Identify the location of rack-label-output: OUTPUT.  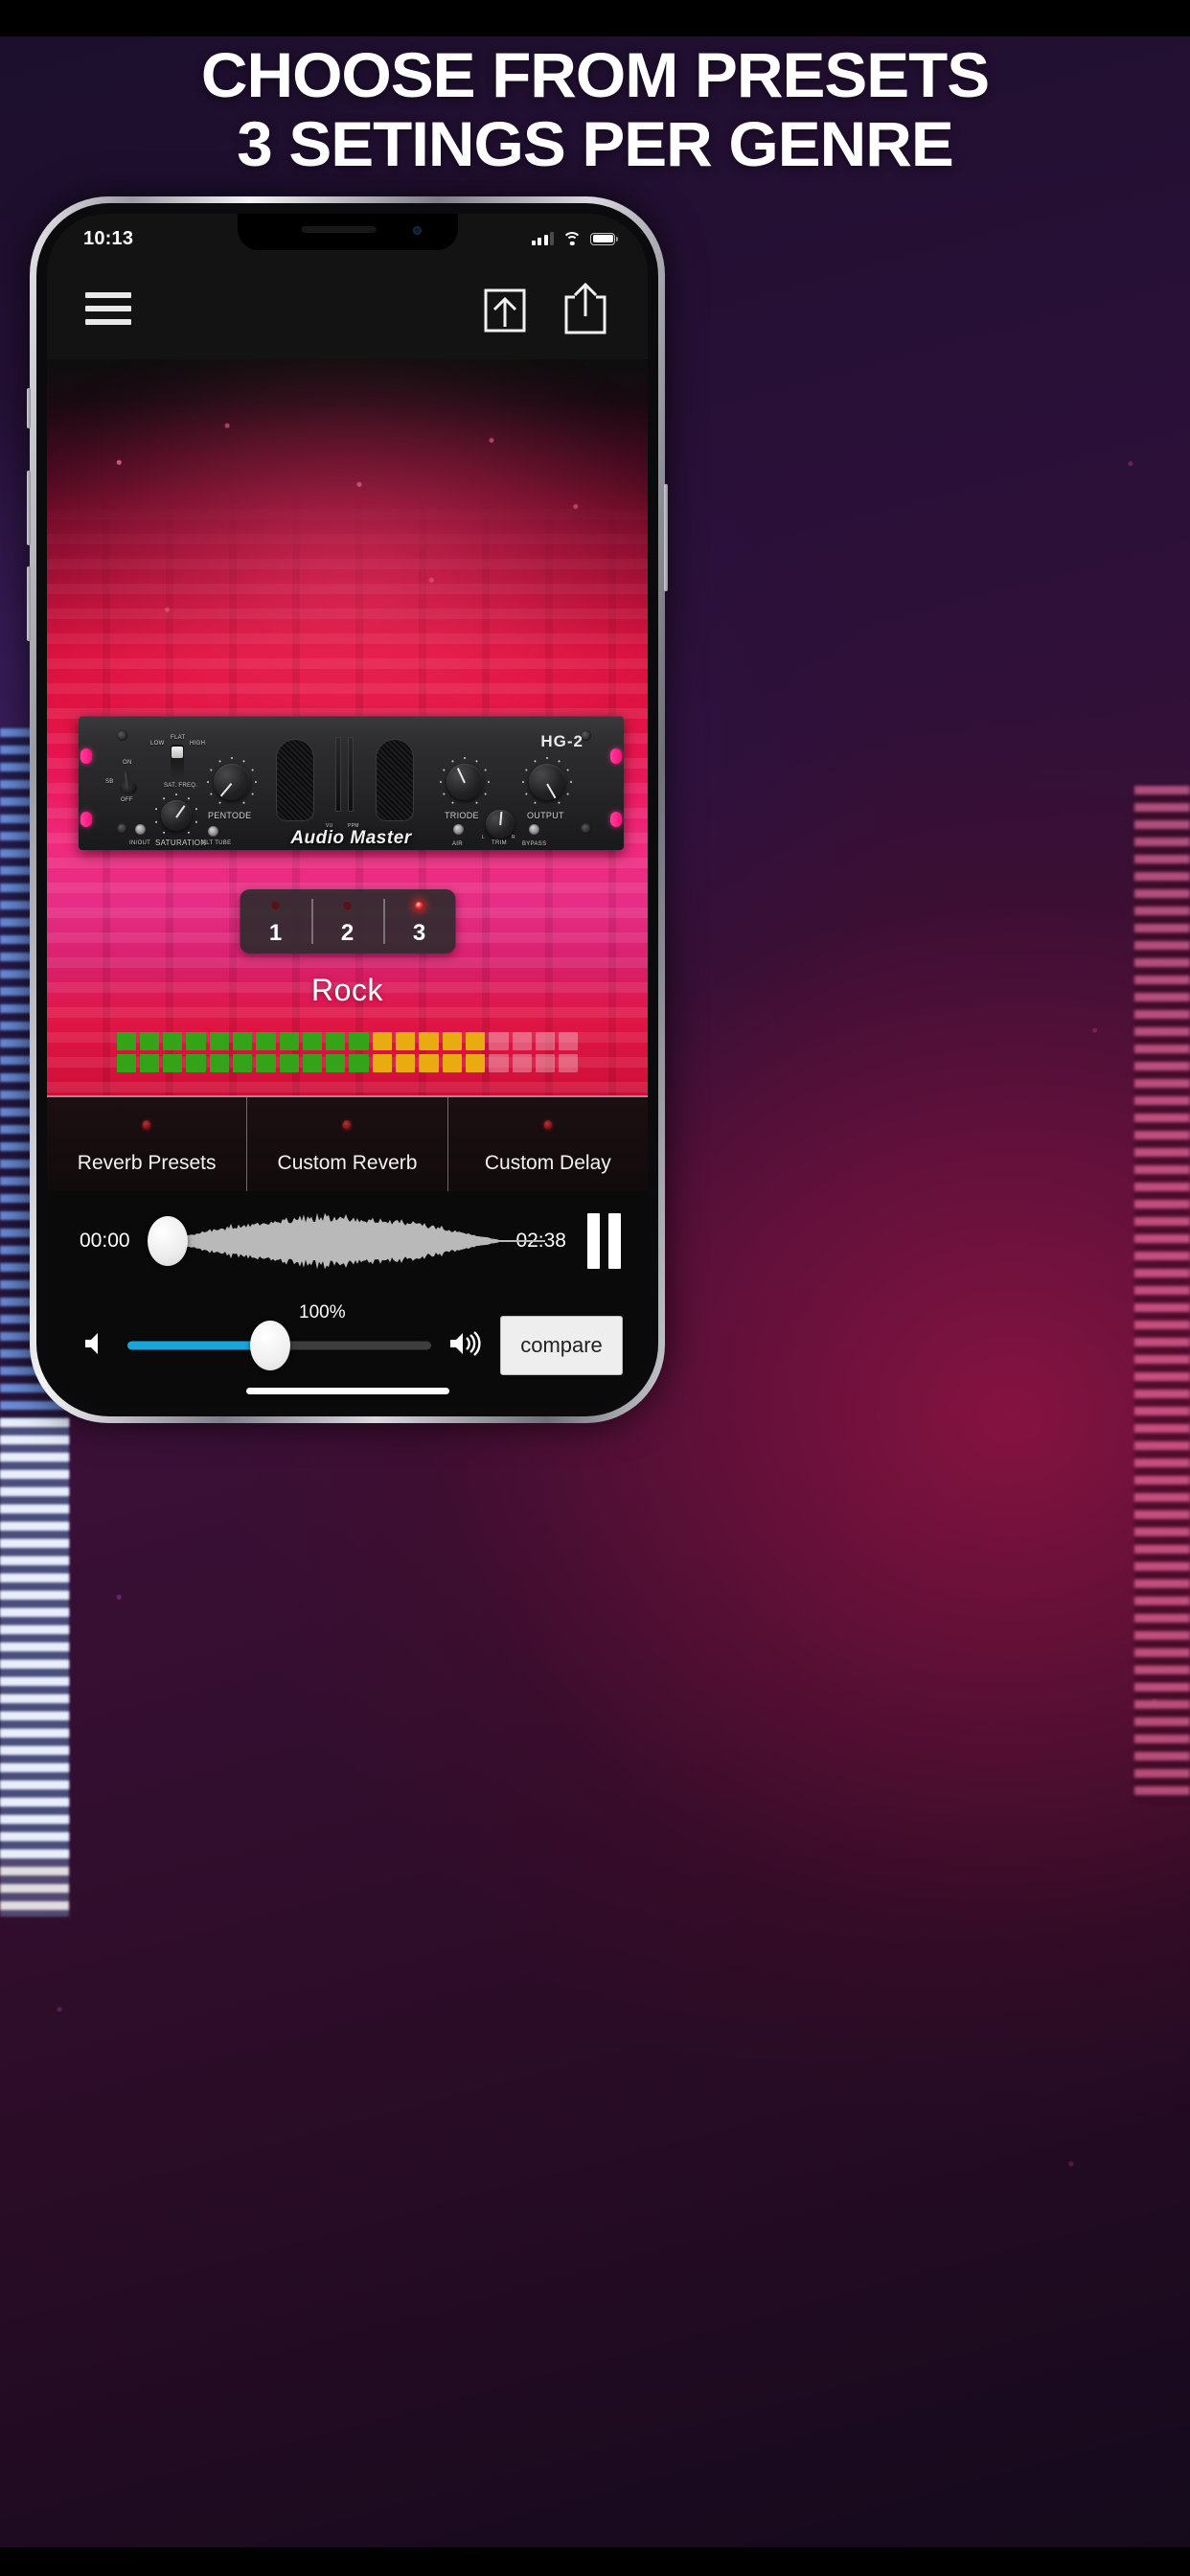
(545, 815).